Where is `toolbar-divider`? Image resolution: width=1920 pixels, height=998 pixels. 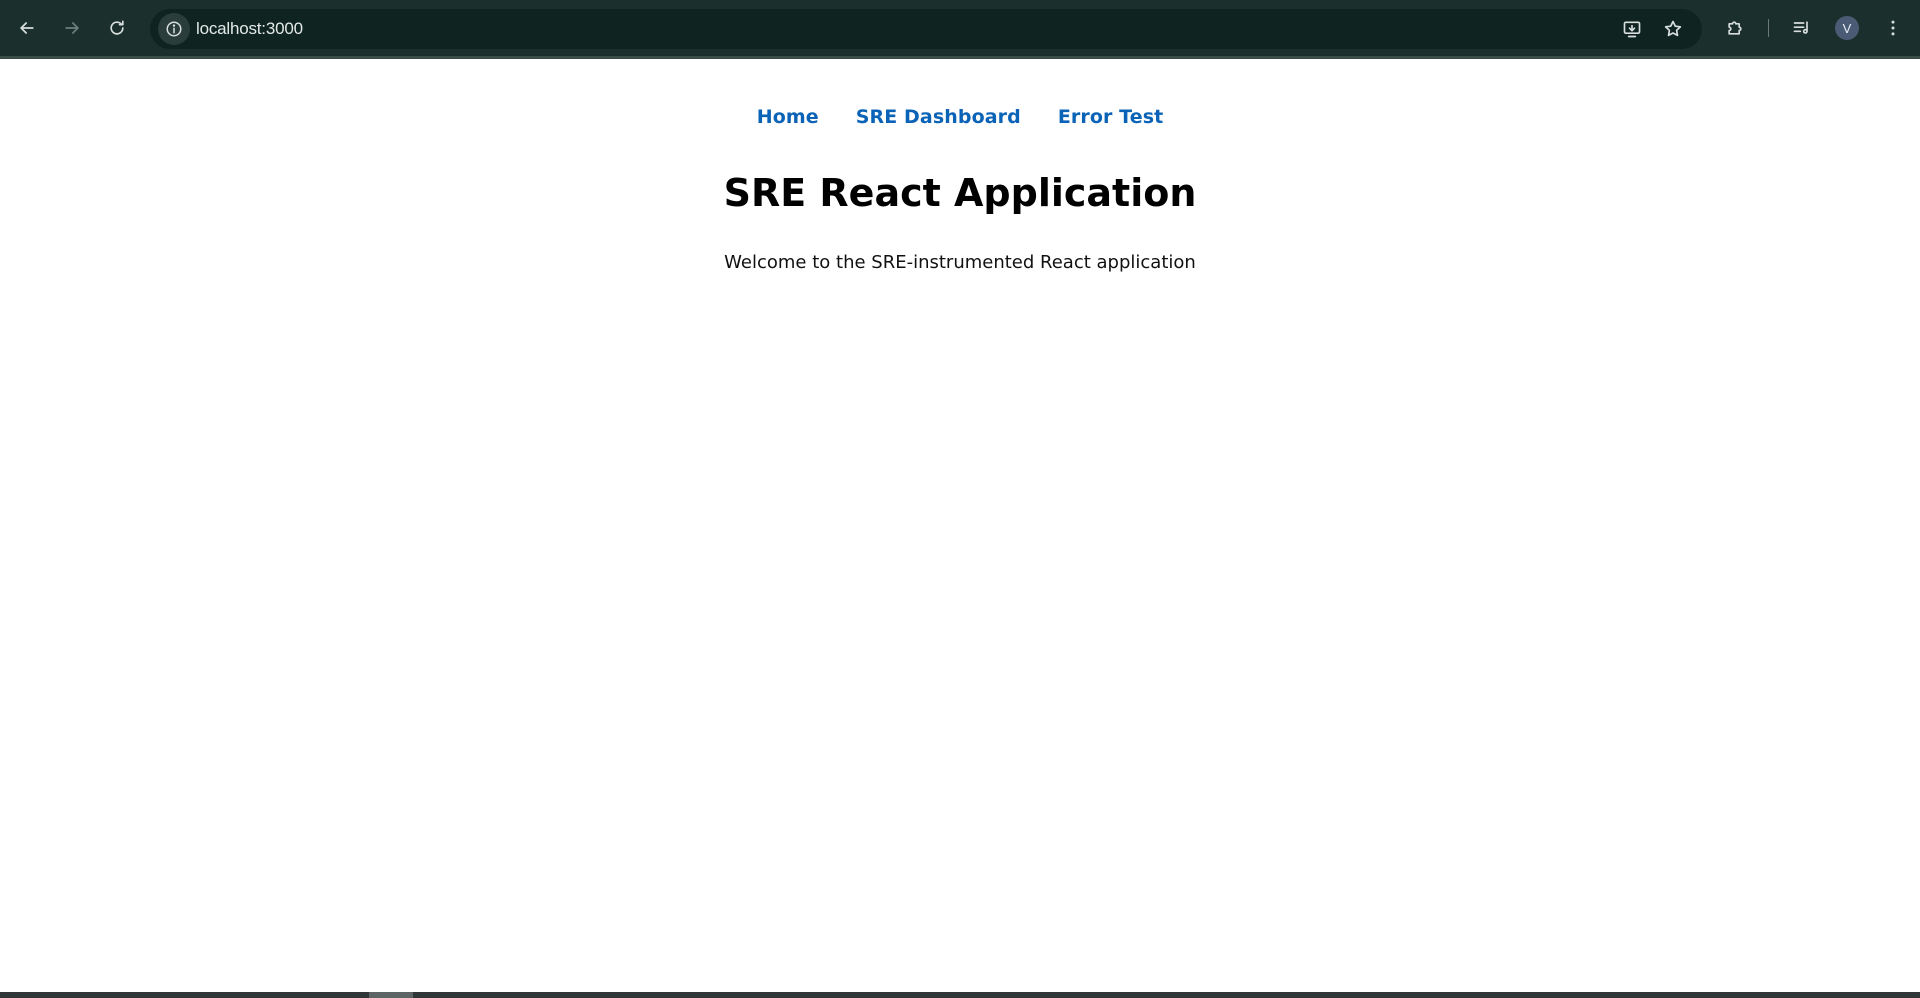
toolbar-divider is located at coordinates (1768, 28).